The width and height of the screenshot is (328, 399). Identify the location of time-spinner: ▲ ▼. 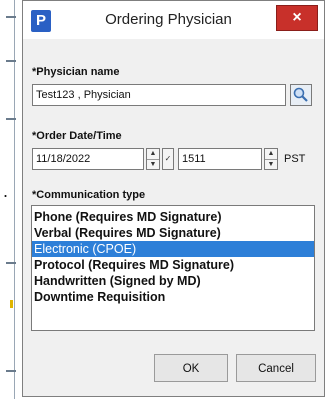
(271, 159).